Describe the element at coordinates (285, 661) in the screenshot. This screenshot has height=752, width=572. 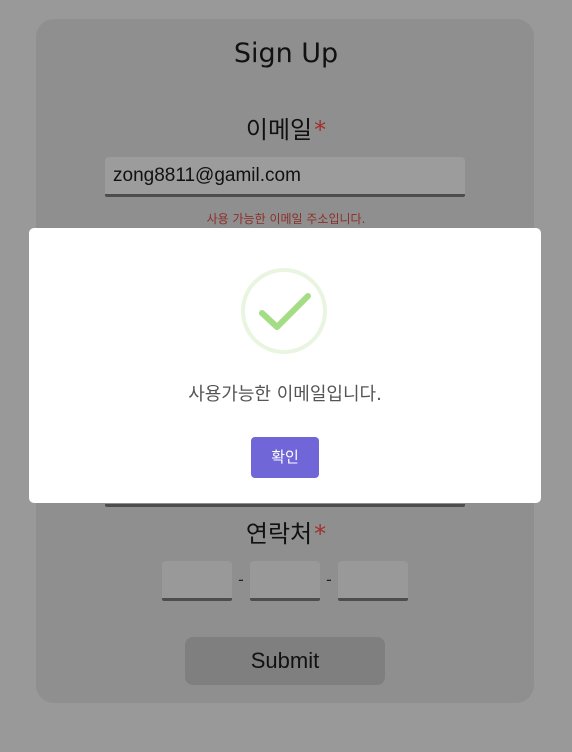
I see `submit-button: Submit` at that location.